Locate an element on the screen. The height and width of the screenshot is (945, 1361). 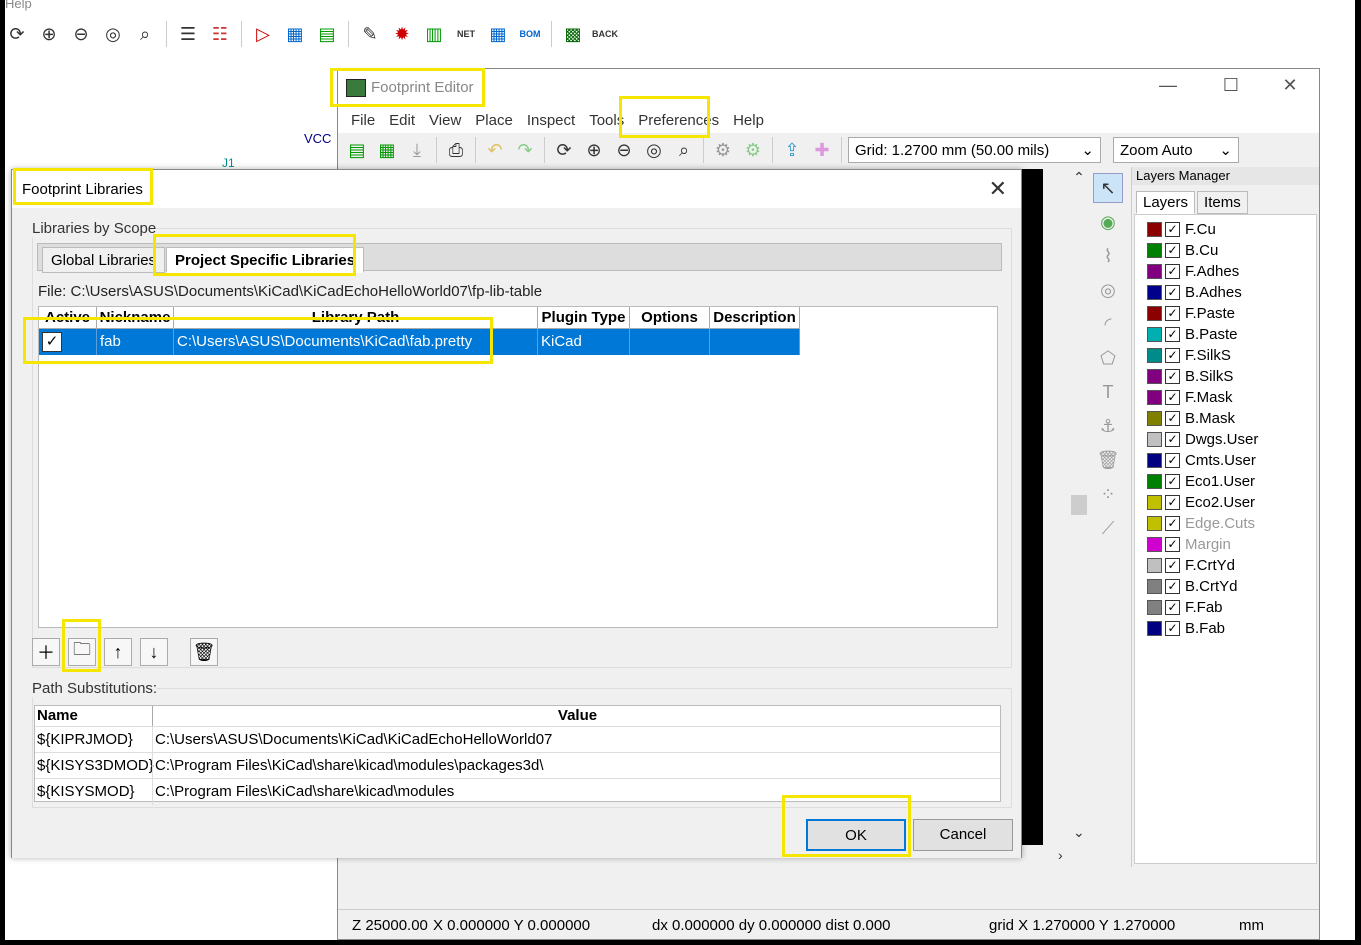
delete-icon: 🗑 is located at coordinates (1108, 460).